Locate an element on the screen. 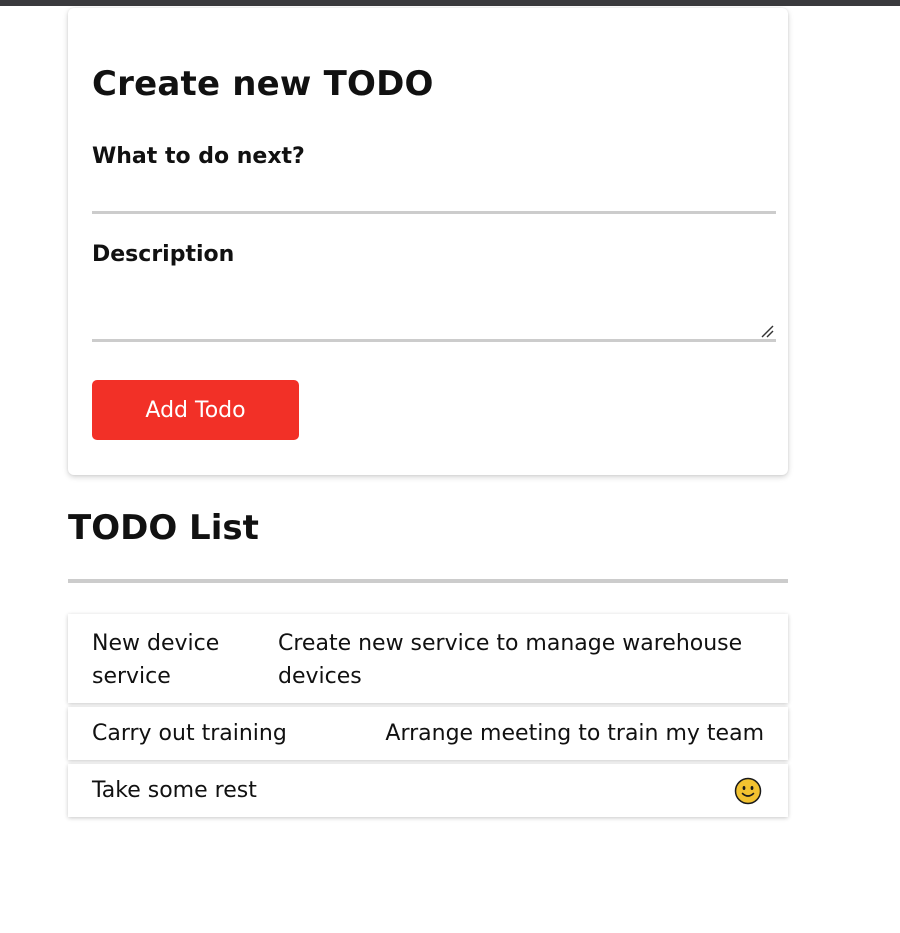 The width and height of the screenshot is (900, 933). form-title: Create new TODO is located at coordinates (263, 84).